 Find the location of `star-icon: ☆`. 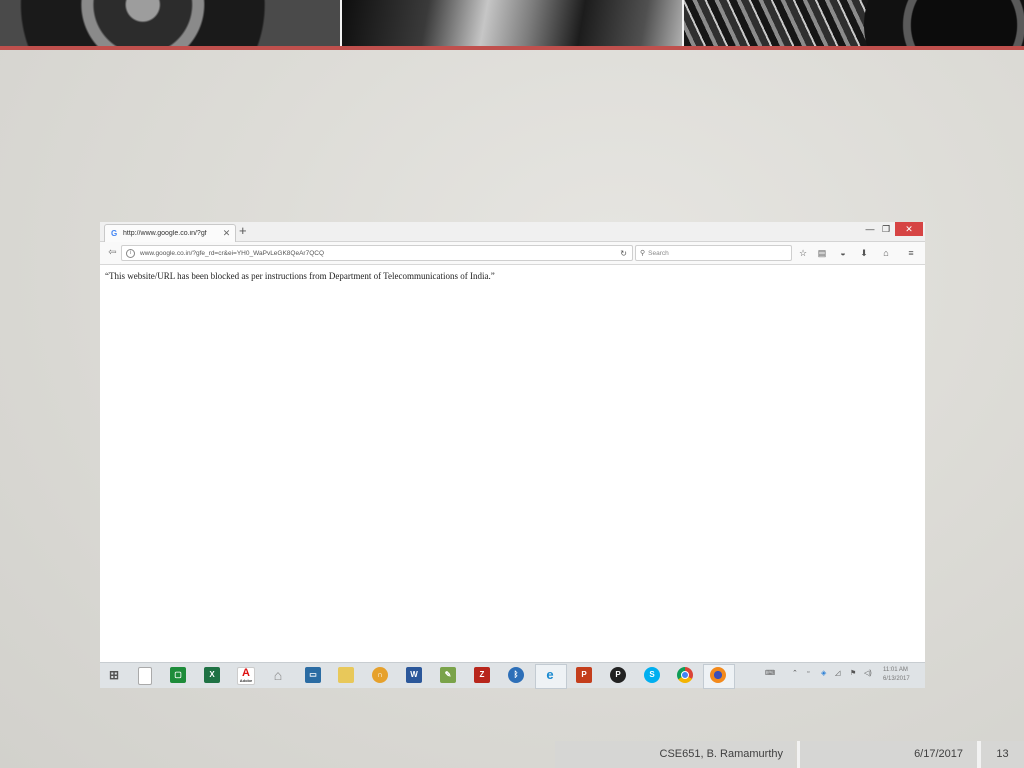

star-icon: ☆ is located at coordinates (803, 253).